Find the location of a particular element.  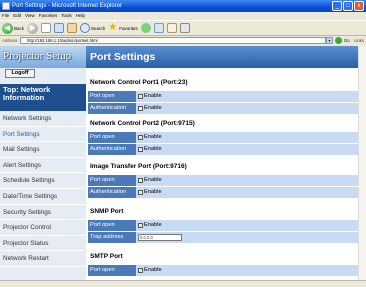

print-icon is located at coordinates (184, 28).